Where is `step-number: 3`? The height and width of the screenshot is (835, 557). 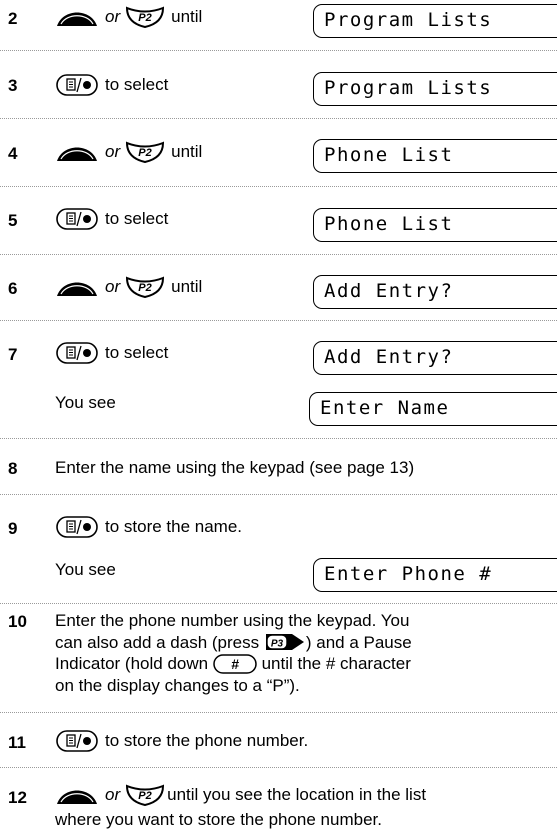 step-number: 3 is located at coordinates (13, 85).